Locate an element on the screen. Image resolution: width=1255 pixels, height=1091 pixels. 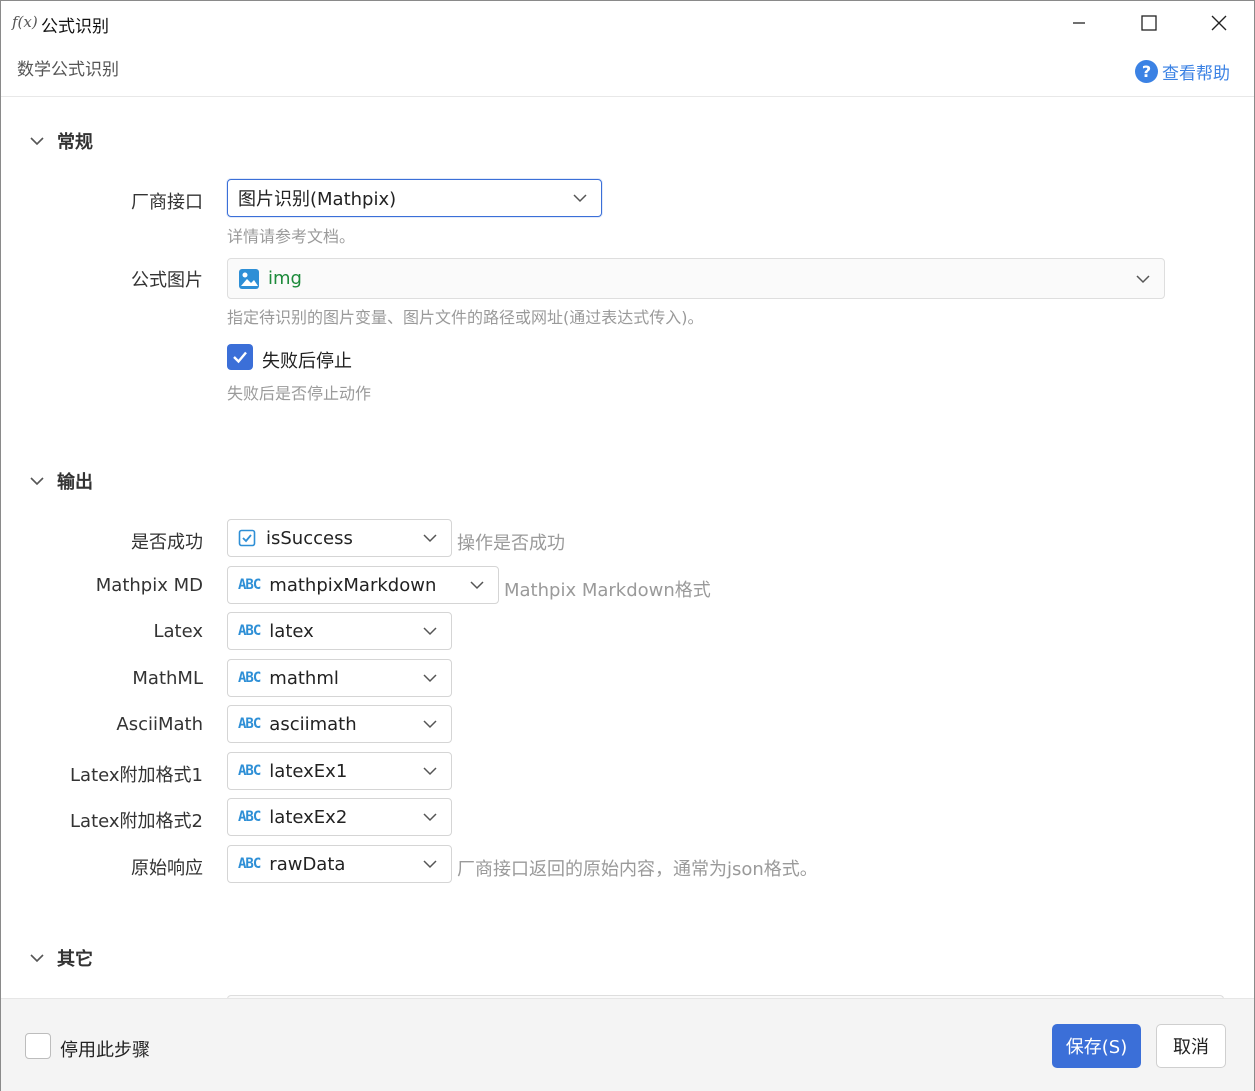
output-label-raw: 原始响应 is located at coordinates (167, 868).